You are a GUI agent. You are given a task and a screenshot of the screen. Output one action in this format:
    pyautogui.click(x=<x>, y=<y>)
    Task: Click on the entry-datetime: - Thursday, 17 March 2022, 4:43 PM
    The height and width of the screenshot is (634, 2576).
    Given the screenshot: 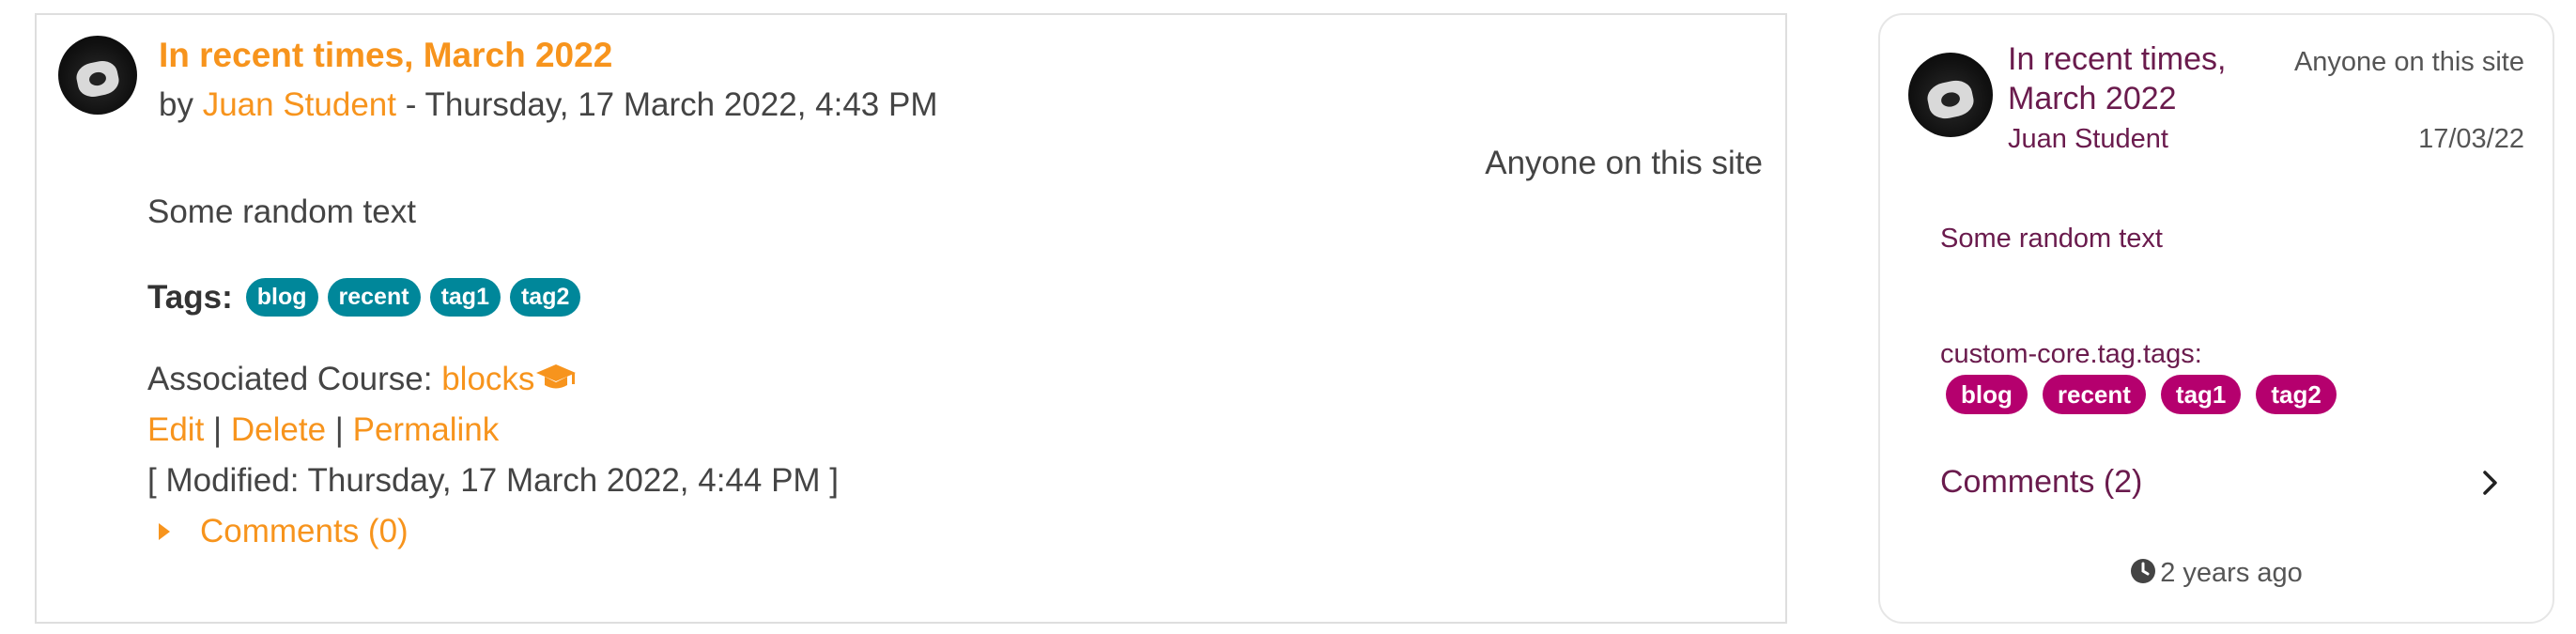 What is the action you would take?
    pyautogui.click(x=671, y=104)
    